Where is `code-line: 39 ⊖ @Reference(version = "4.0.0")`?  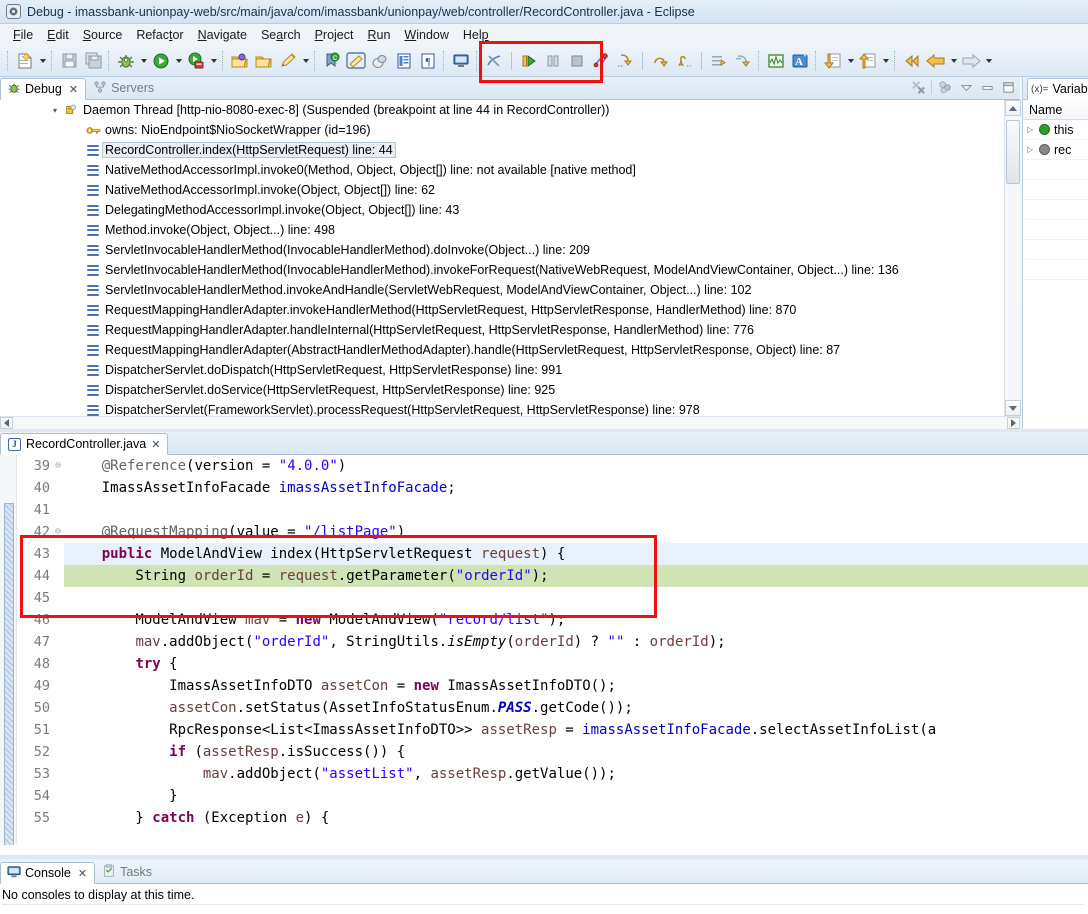 code-line: 39 ⊖ @Reference(version = "4.0.0") is located at coordinates (553, 466).